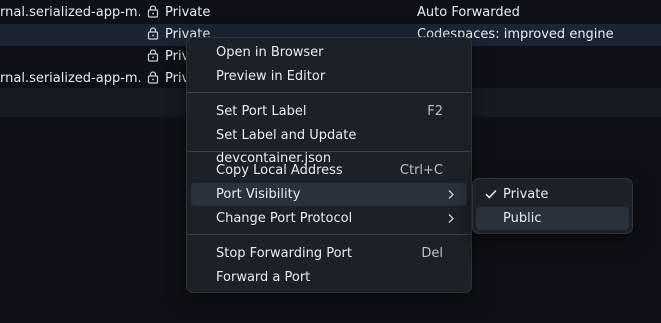 The width and height of the screenshot is (661, 323). I want to click on visibility-option-private: Private, so click(552, 194).